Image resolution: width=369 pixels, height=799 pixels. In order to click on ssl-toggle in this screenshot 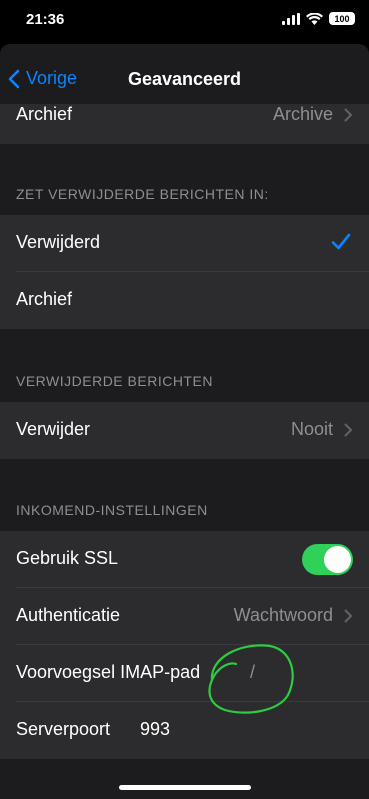, I will do `click(327, 559)`.